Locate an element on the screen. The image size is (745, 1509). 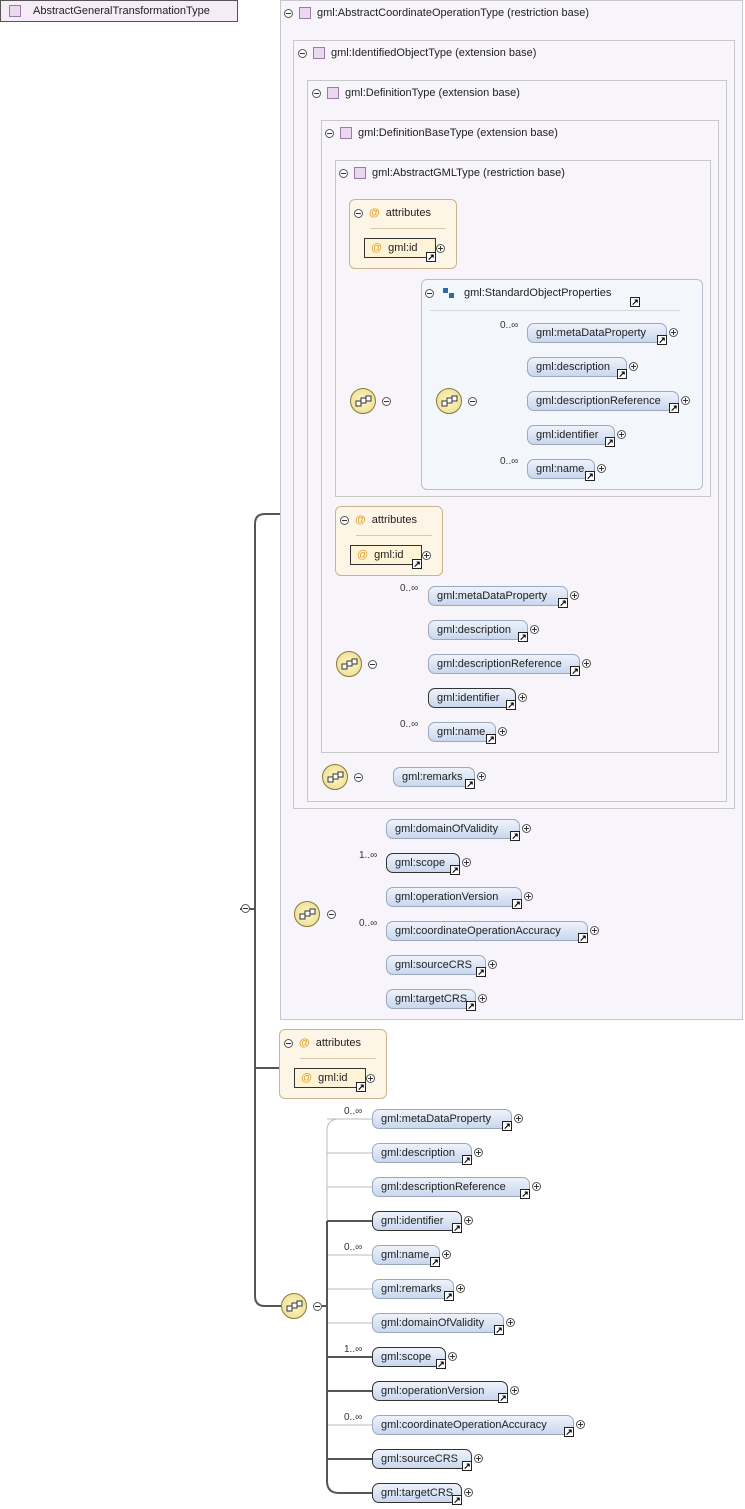
std-props-header: gml:StandardObjectProperties is located at coordinates (518, 293).